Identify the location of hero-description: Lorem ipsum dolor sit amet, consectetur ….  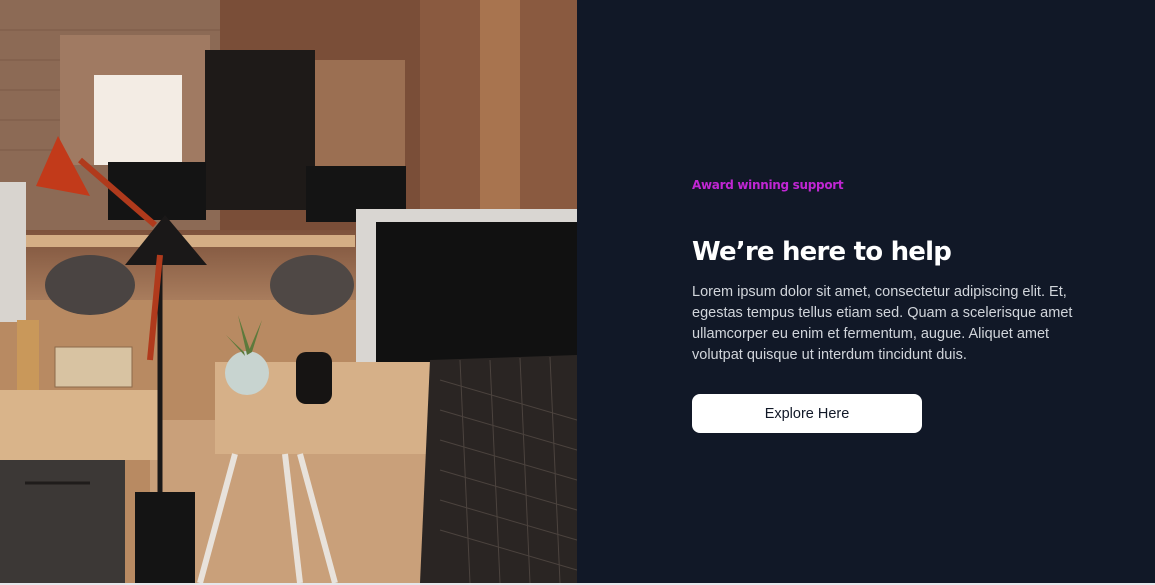
(882, 323).